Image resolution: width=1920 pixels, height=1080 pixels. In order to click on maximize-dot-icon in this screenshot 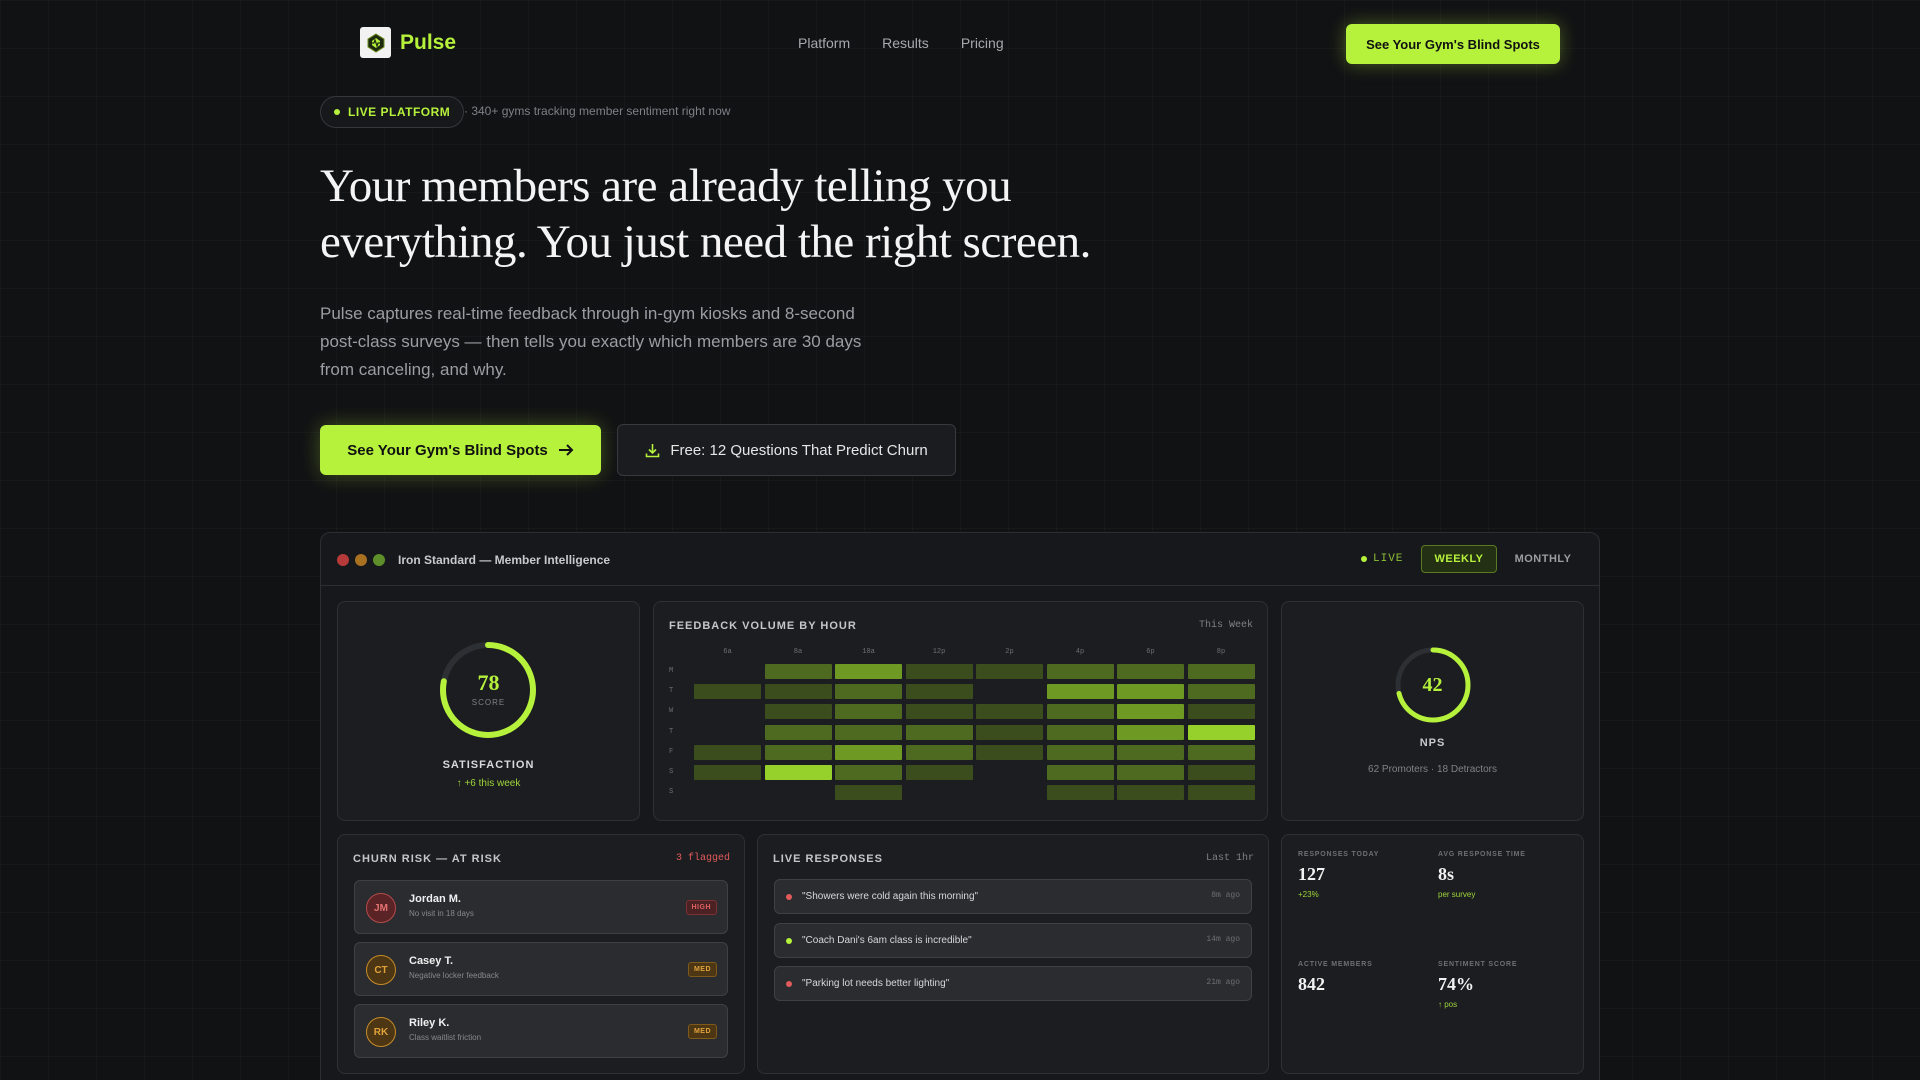, I will do `click(379, 560)`.